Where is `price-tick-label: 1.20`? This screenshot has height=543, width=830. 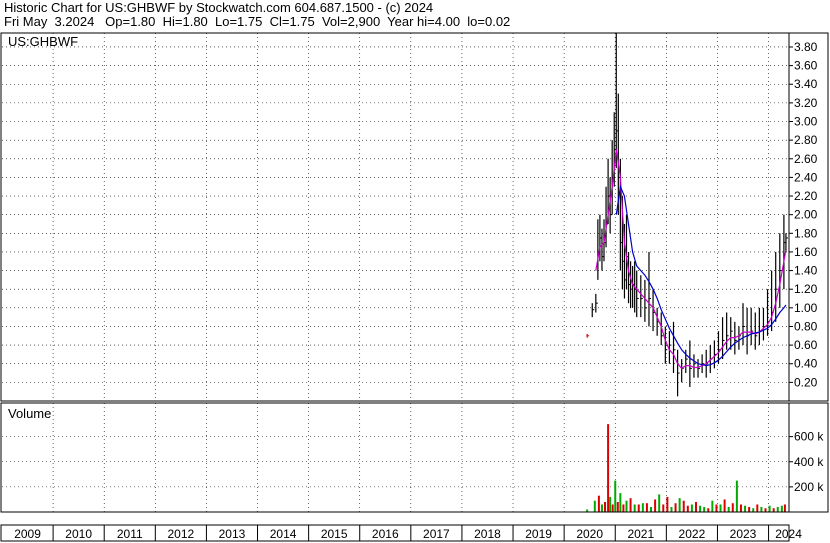
price-tick-label: 1.20 is located at coordinates (806, 289).